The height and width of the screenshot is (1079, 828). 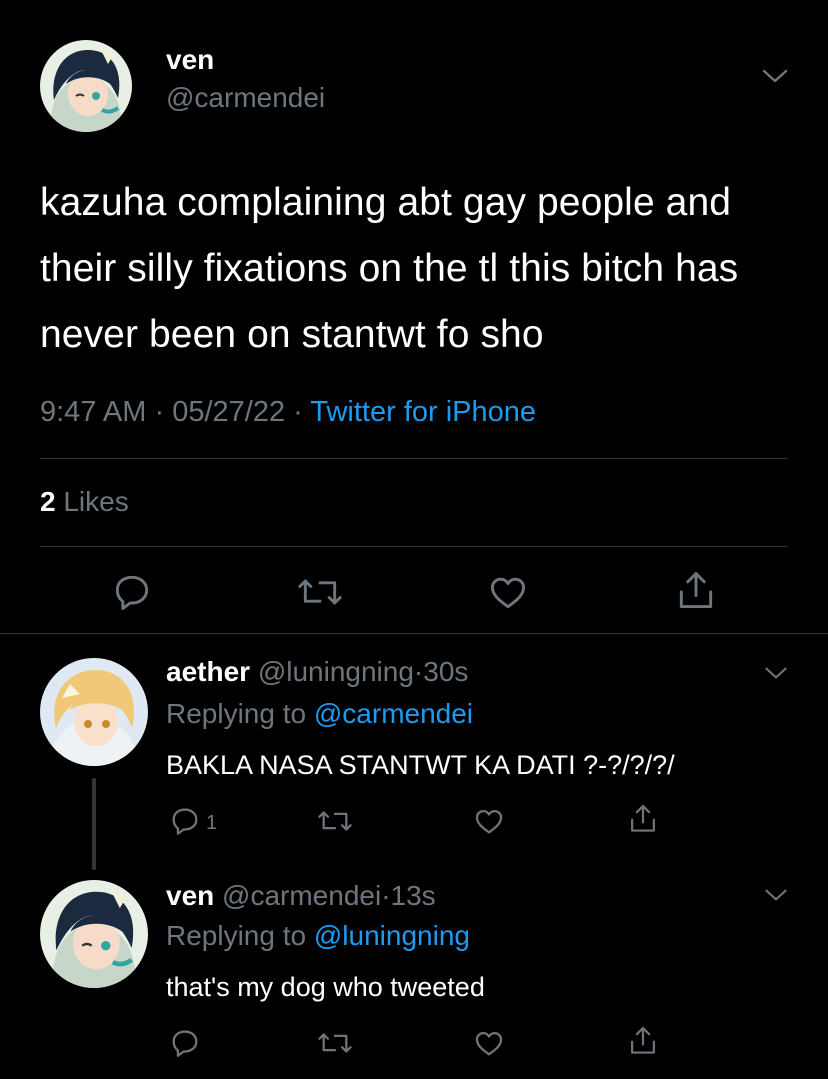 I want to click on reply-count: 1, so click(x=212, y=823).